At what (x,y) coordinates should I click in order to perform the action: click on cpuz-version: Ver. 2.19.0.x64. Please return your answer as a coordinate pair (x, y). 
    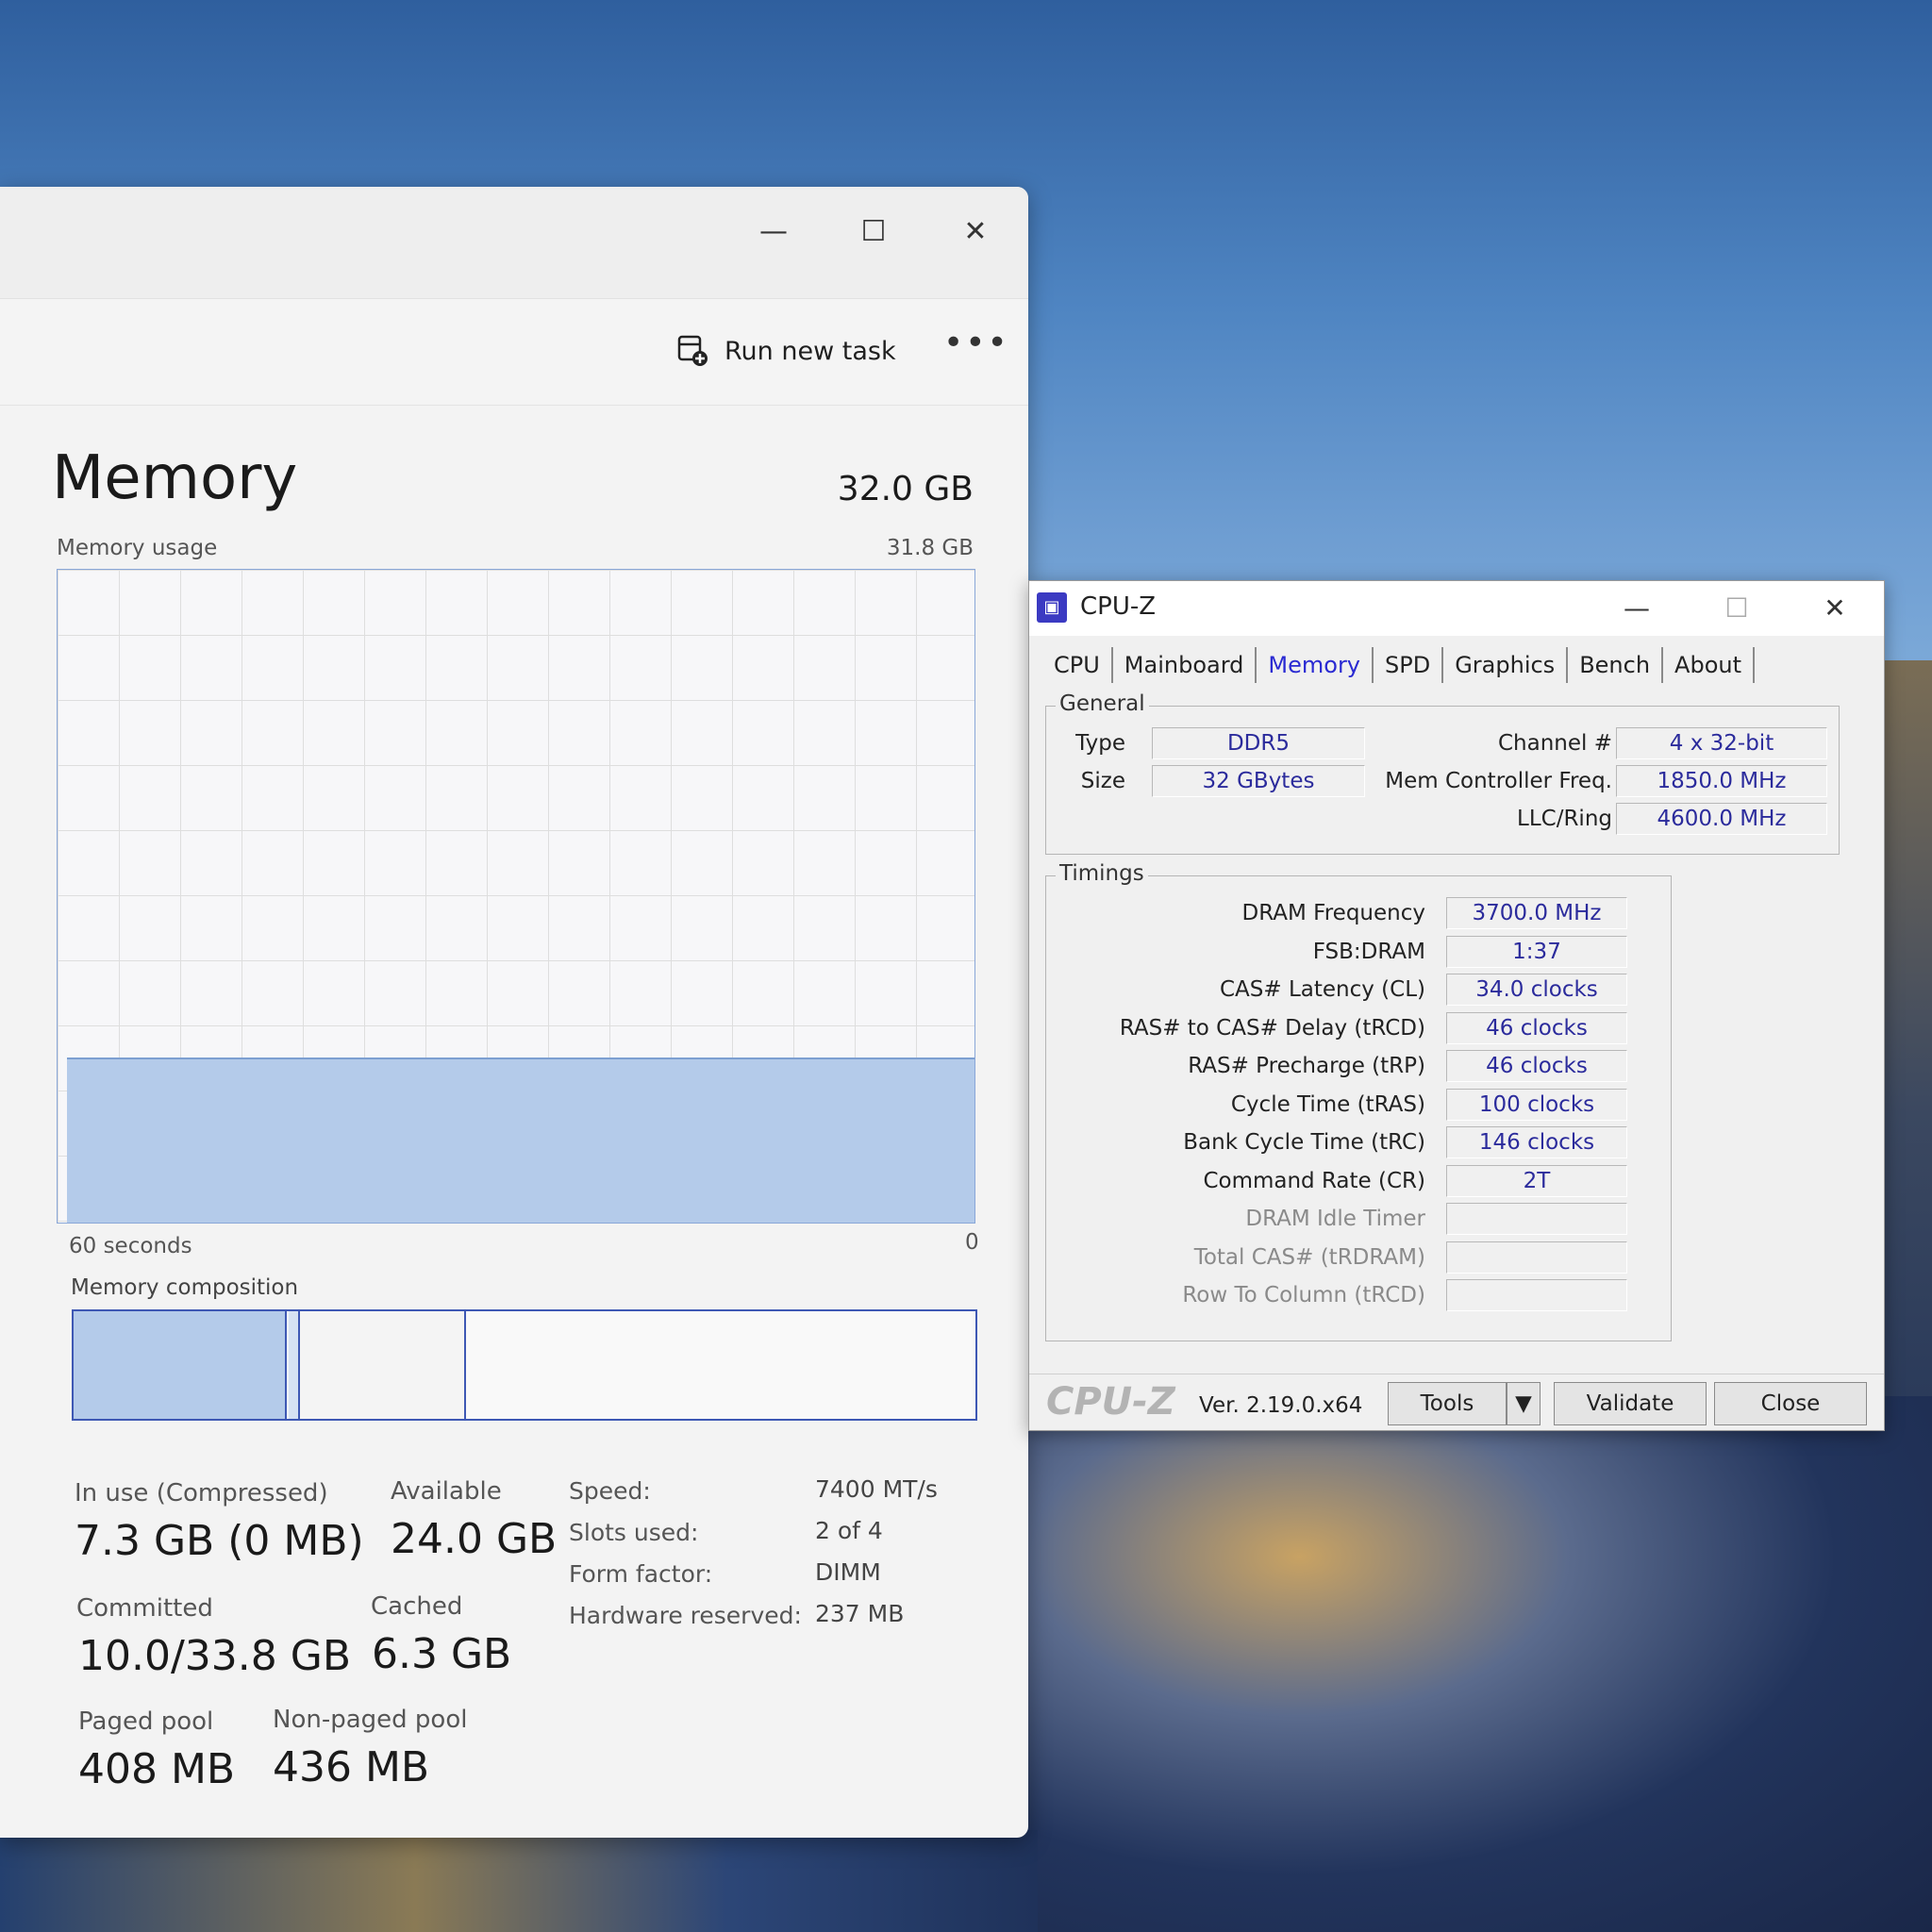
    Looking at the image, I should click on (1281, 1405).